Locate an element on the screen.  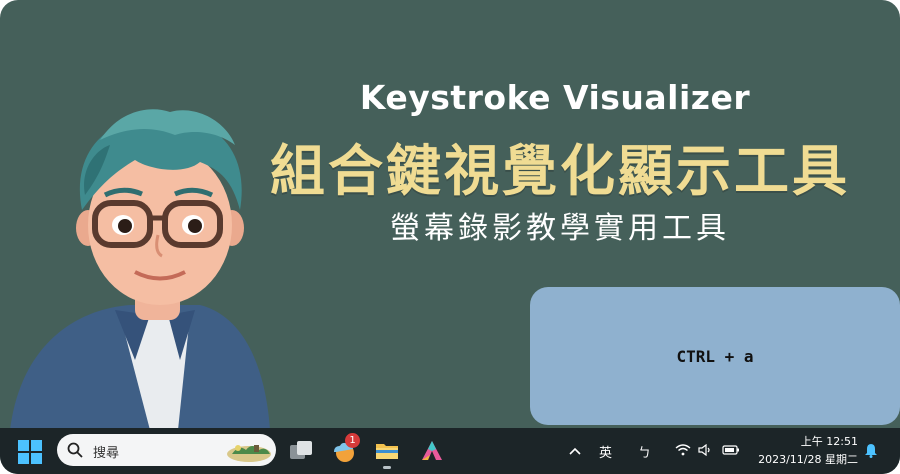
search-icon is located at coordinates (75, 450).